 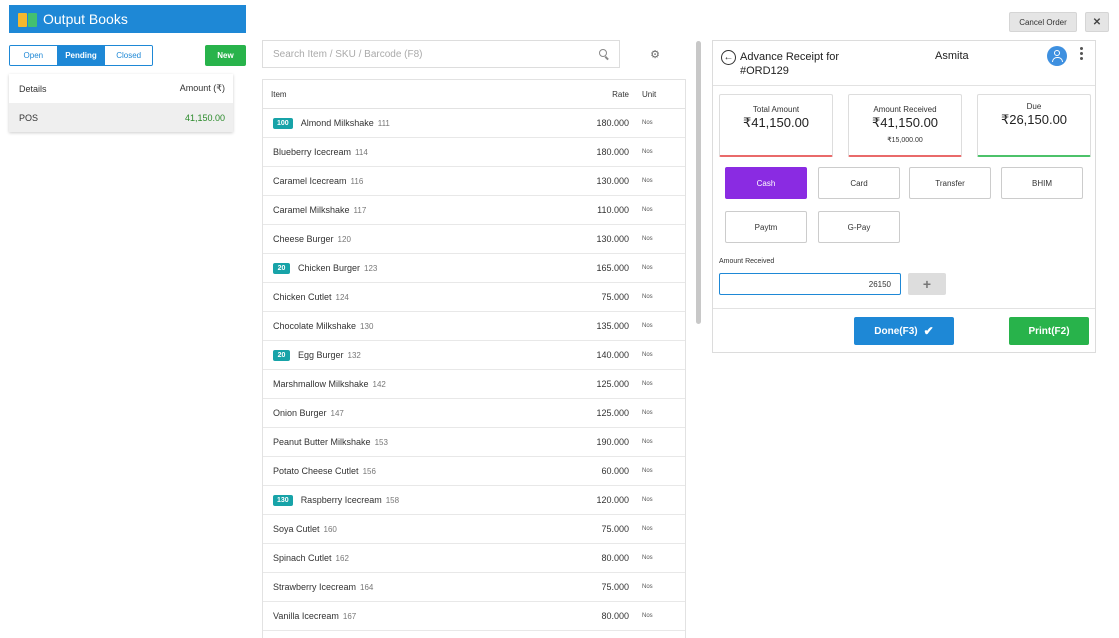 I want to click on item-rate: 110.000, so click(x=613, y=210).